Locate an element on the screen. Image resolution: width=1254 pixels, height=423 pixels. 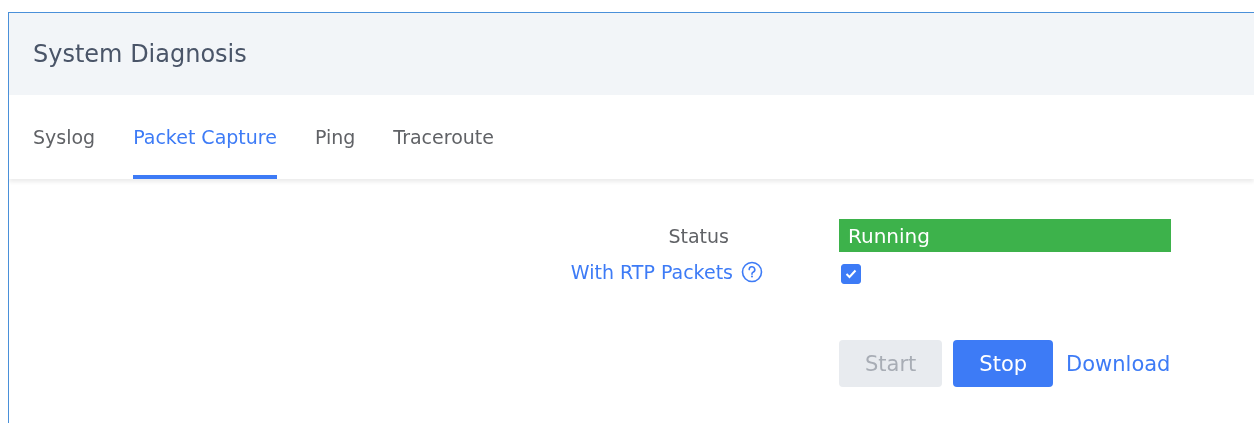
checkmark-icon is located at coordinates (851, 274).